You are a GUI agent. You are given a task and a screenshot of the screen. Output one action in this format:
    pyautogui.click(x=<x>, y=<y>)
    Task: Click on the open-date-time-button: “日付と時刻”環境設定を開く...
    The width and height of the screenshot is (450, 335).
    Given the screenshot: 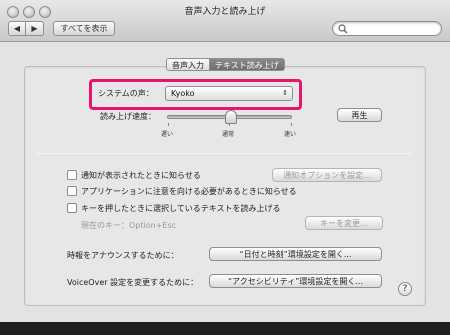 What is the action you would take?
    pyautogui.click(x=295, y=254)
    